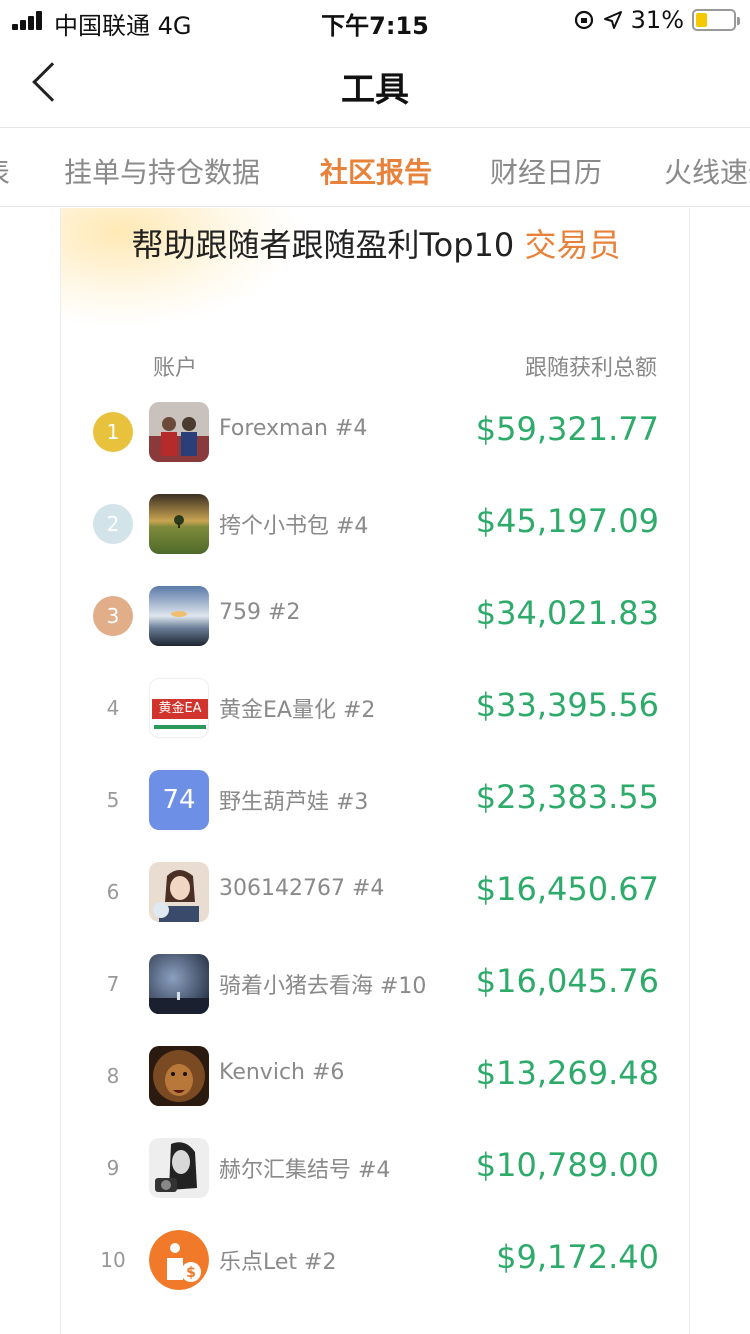  I want to click on list-item: 5 74 野生葫芦娃 #3 $23,383.55, so click(375, 806).